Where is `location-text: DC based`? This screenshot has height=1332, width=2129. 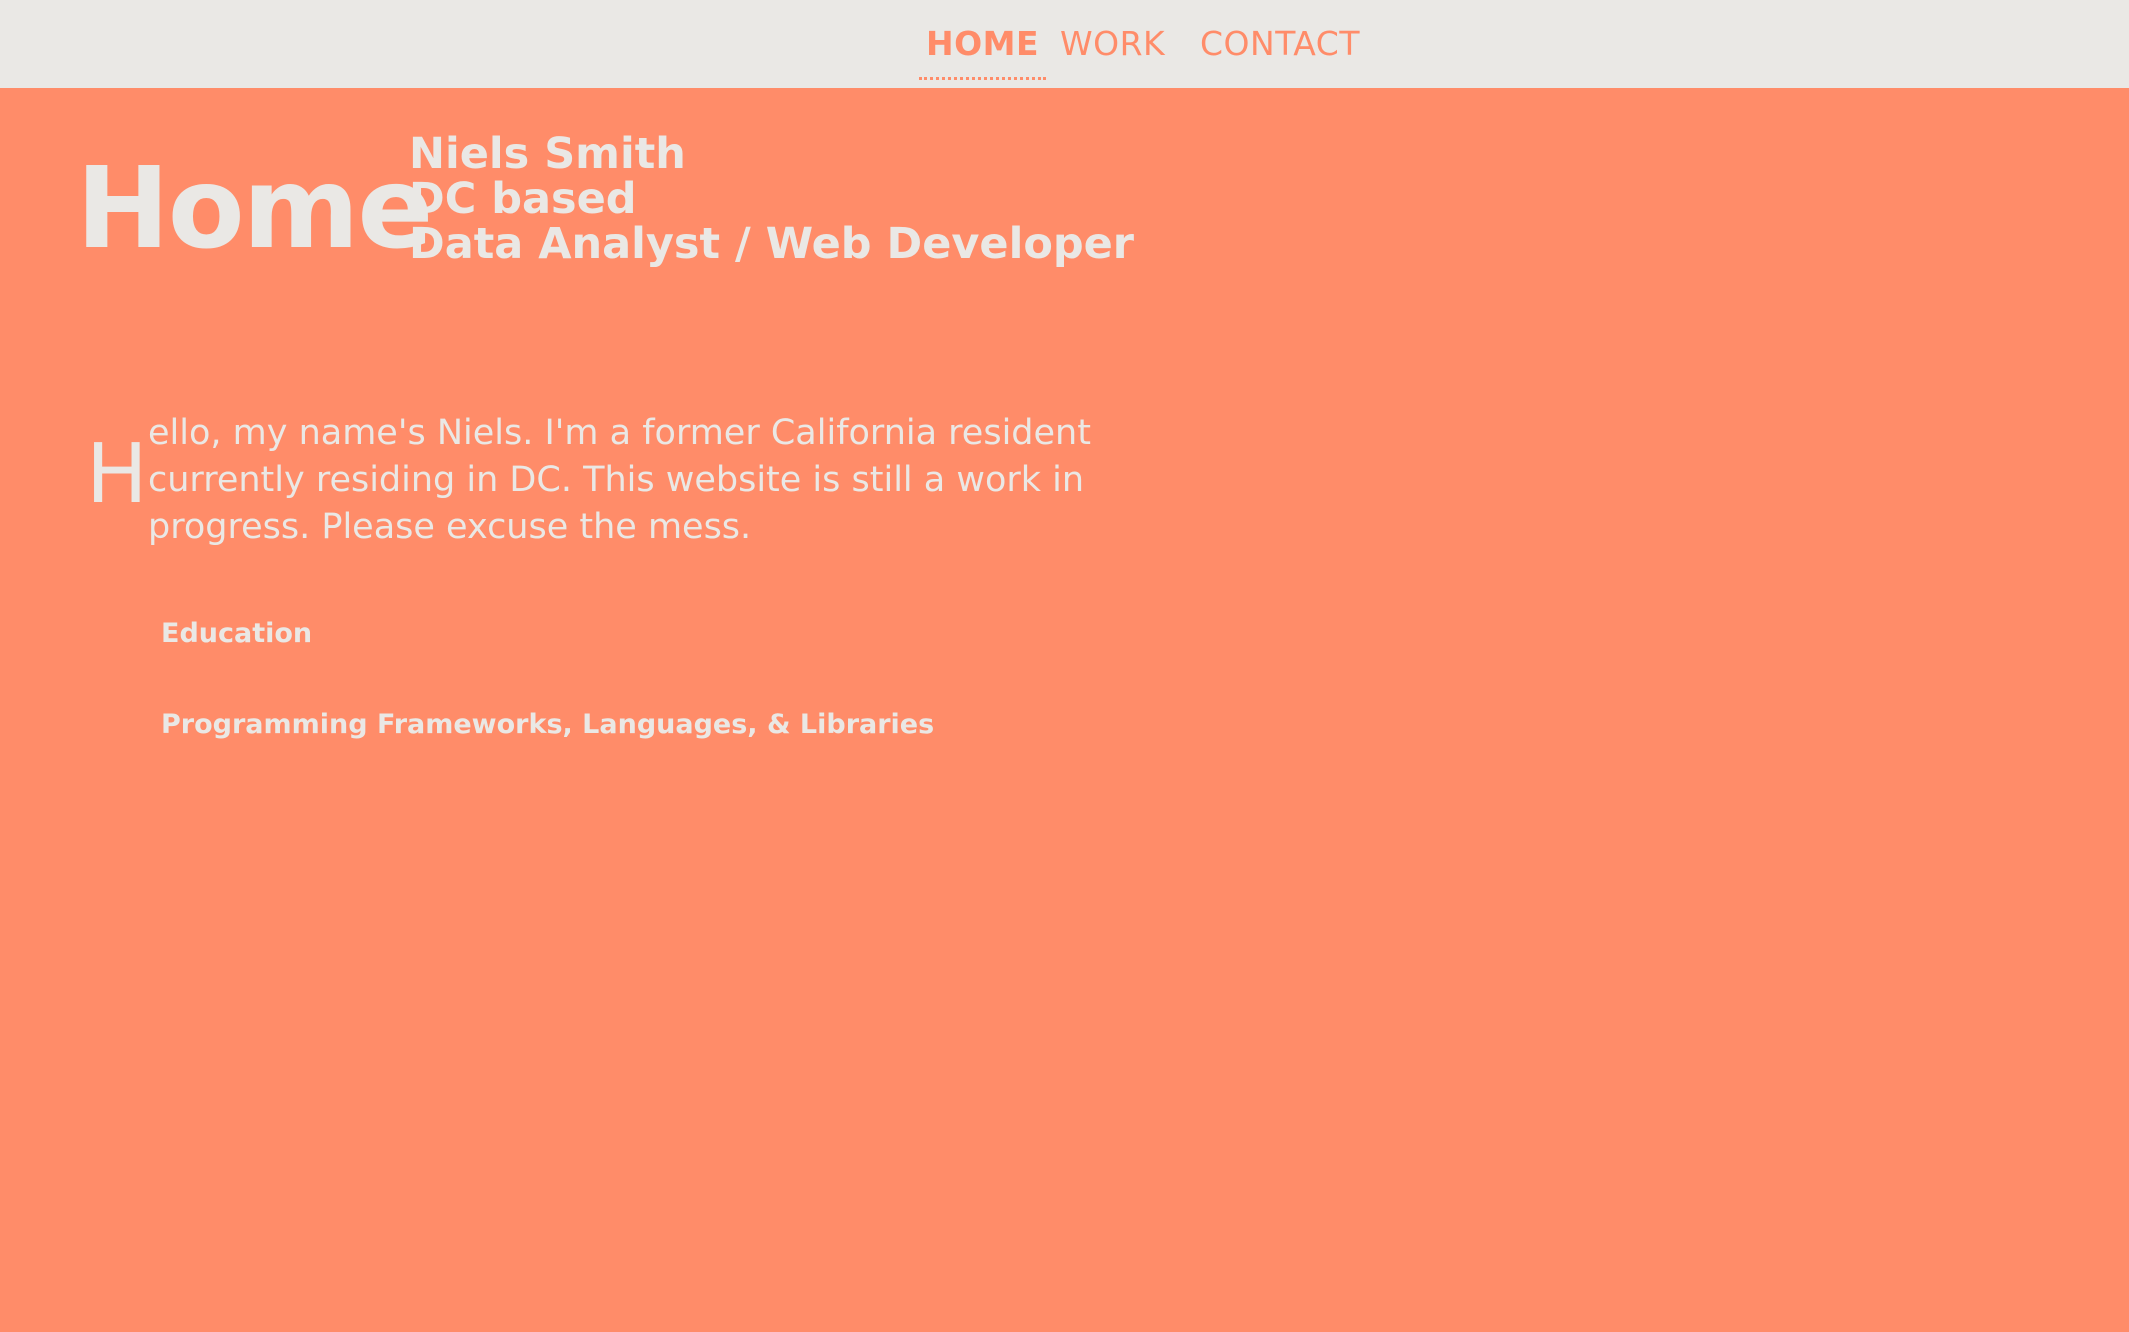 location-text: DC based is located at coordinates (523, 199).